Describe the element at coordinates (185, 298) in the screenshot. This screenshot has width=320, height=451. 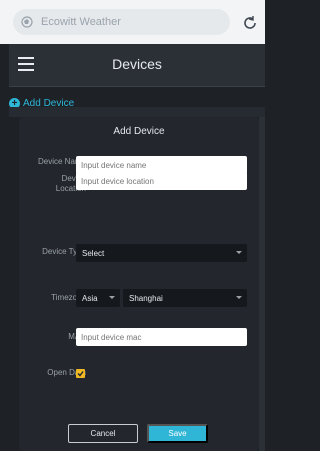
I see `timezone-city-select: Shanghai` at that location.